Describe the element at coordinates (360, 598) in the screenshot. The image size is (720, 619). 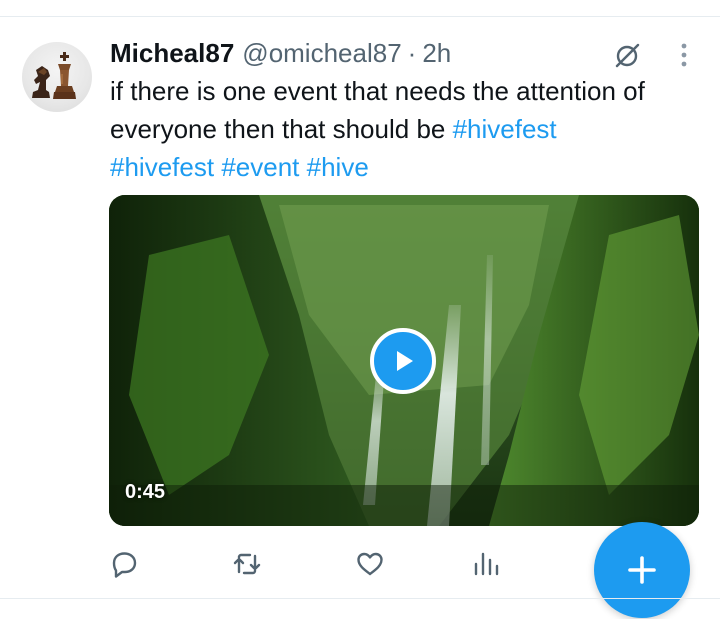
I see `bottom-divider` at that location.